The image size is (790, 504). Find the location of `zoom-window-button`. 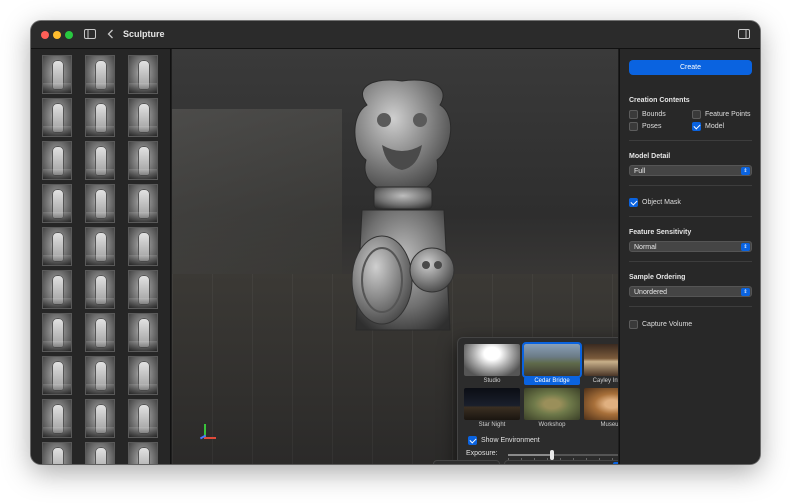

zoom-window-button is located at coordinates (69, 35).